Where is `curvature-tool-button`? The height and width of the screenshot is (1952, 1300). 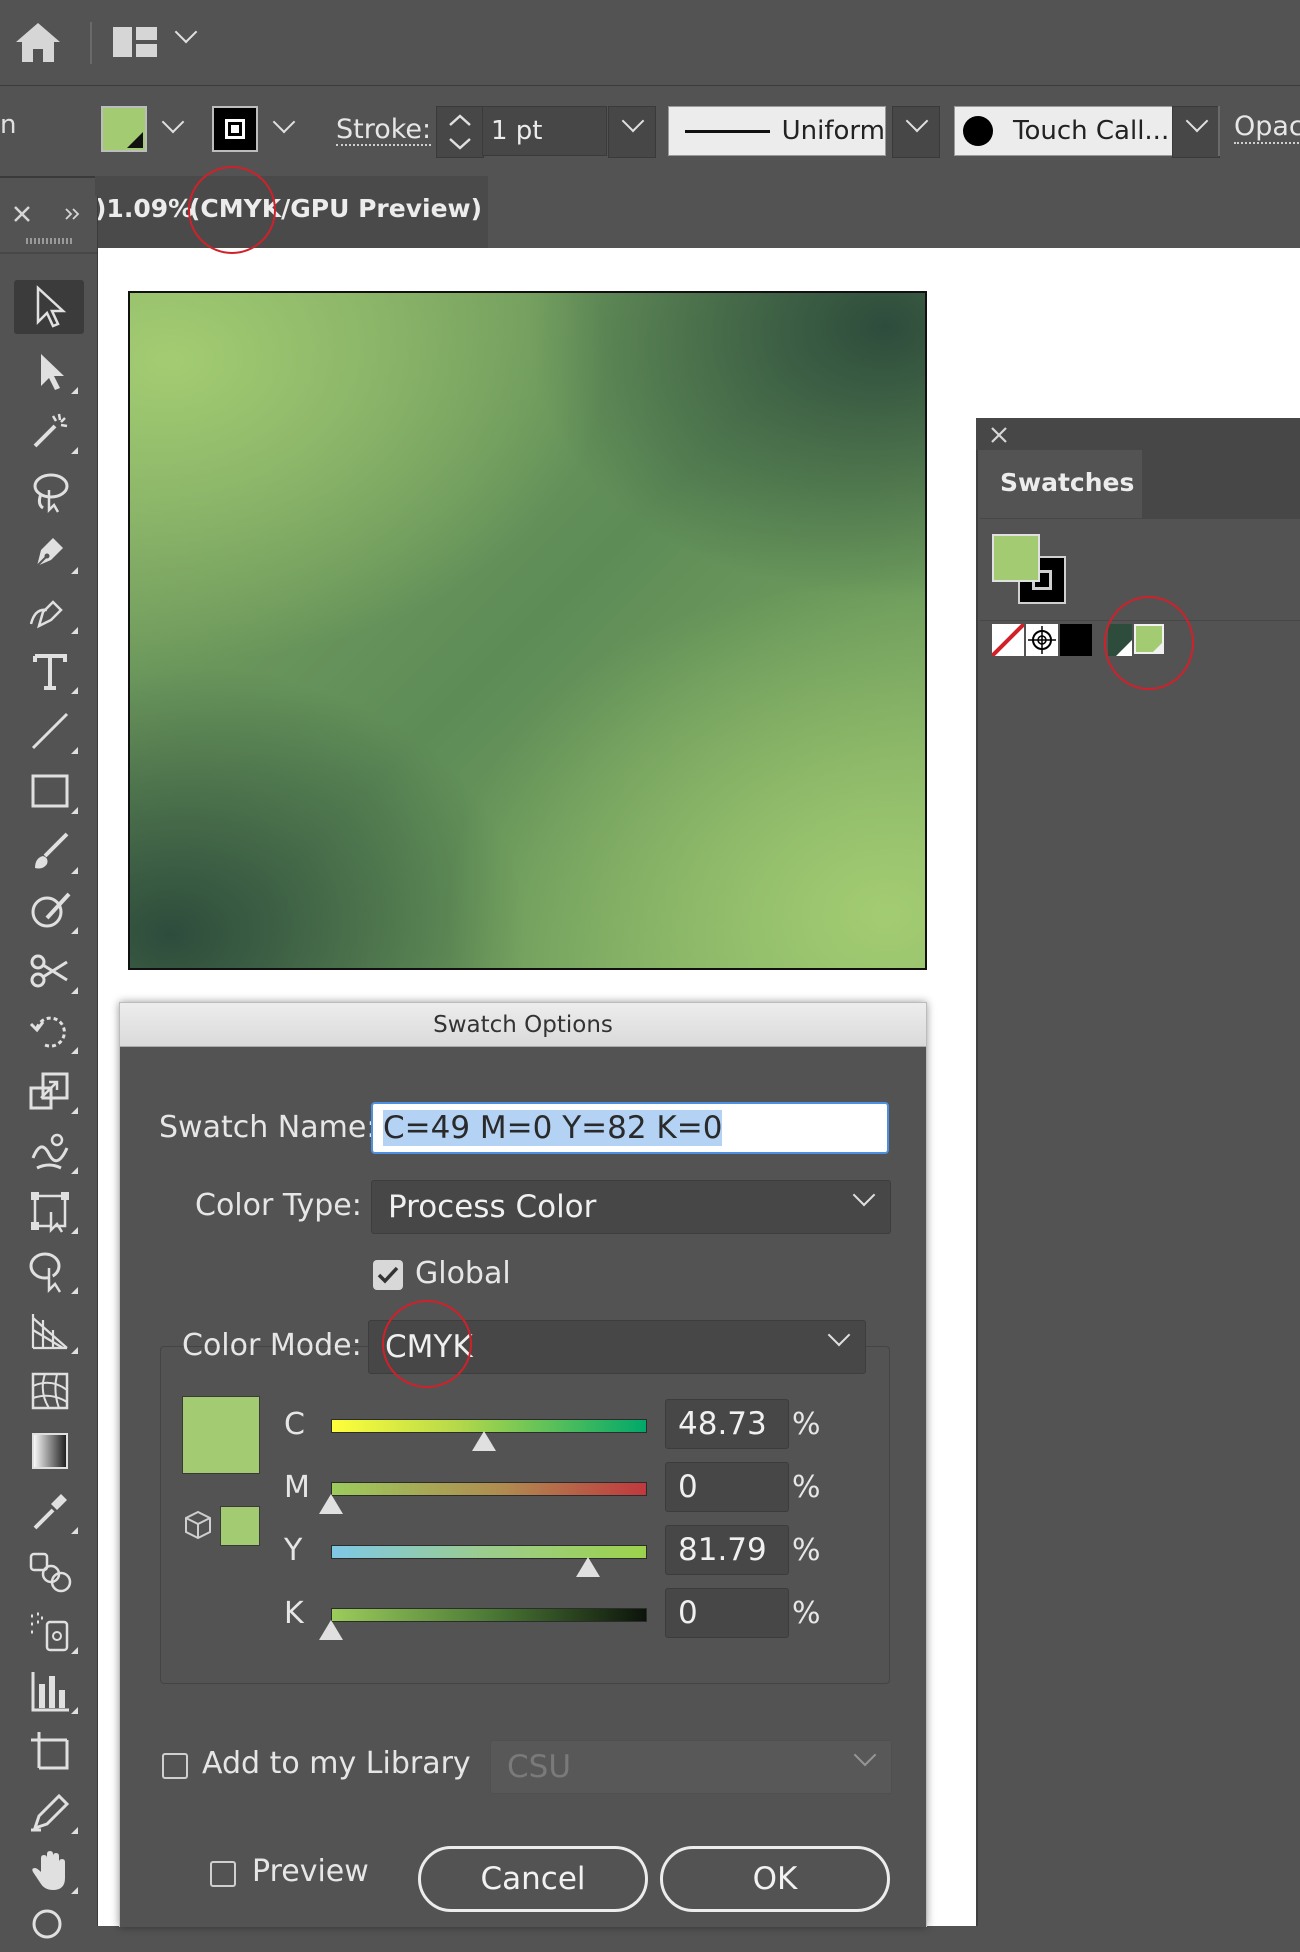 curvature-tool-button is located at coordinates (50, 611).